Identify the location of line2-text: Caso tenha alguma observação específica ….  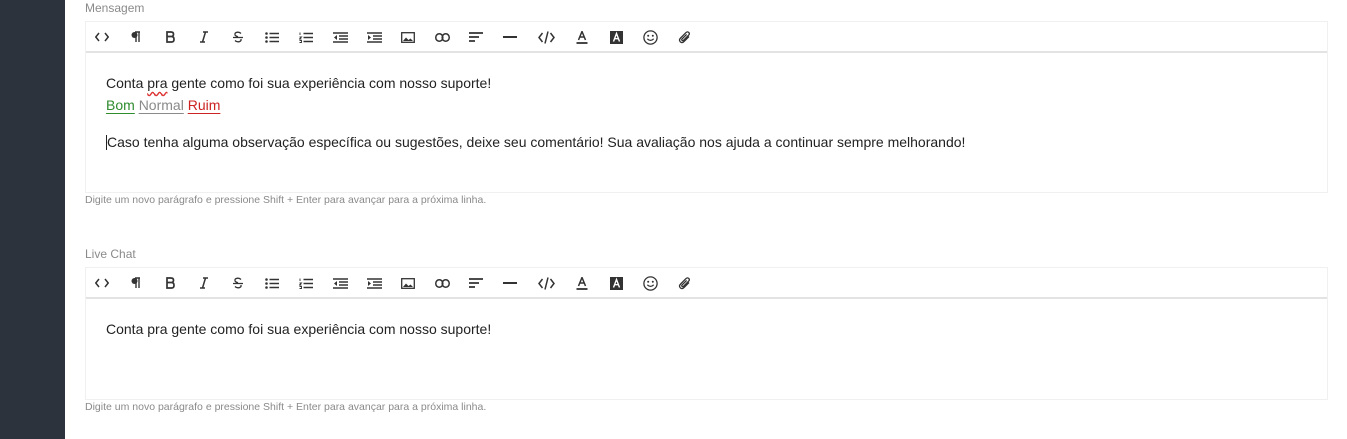
(536, 142).